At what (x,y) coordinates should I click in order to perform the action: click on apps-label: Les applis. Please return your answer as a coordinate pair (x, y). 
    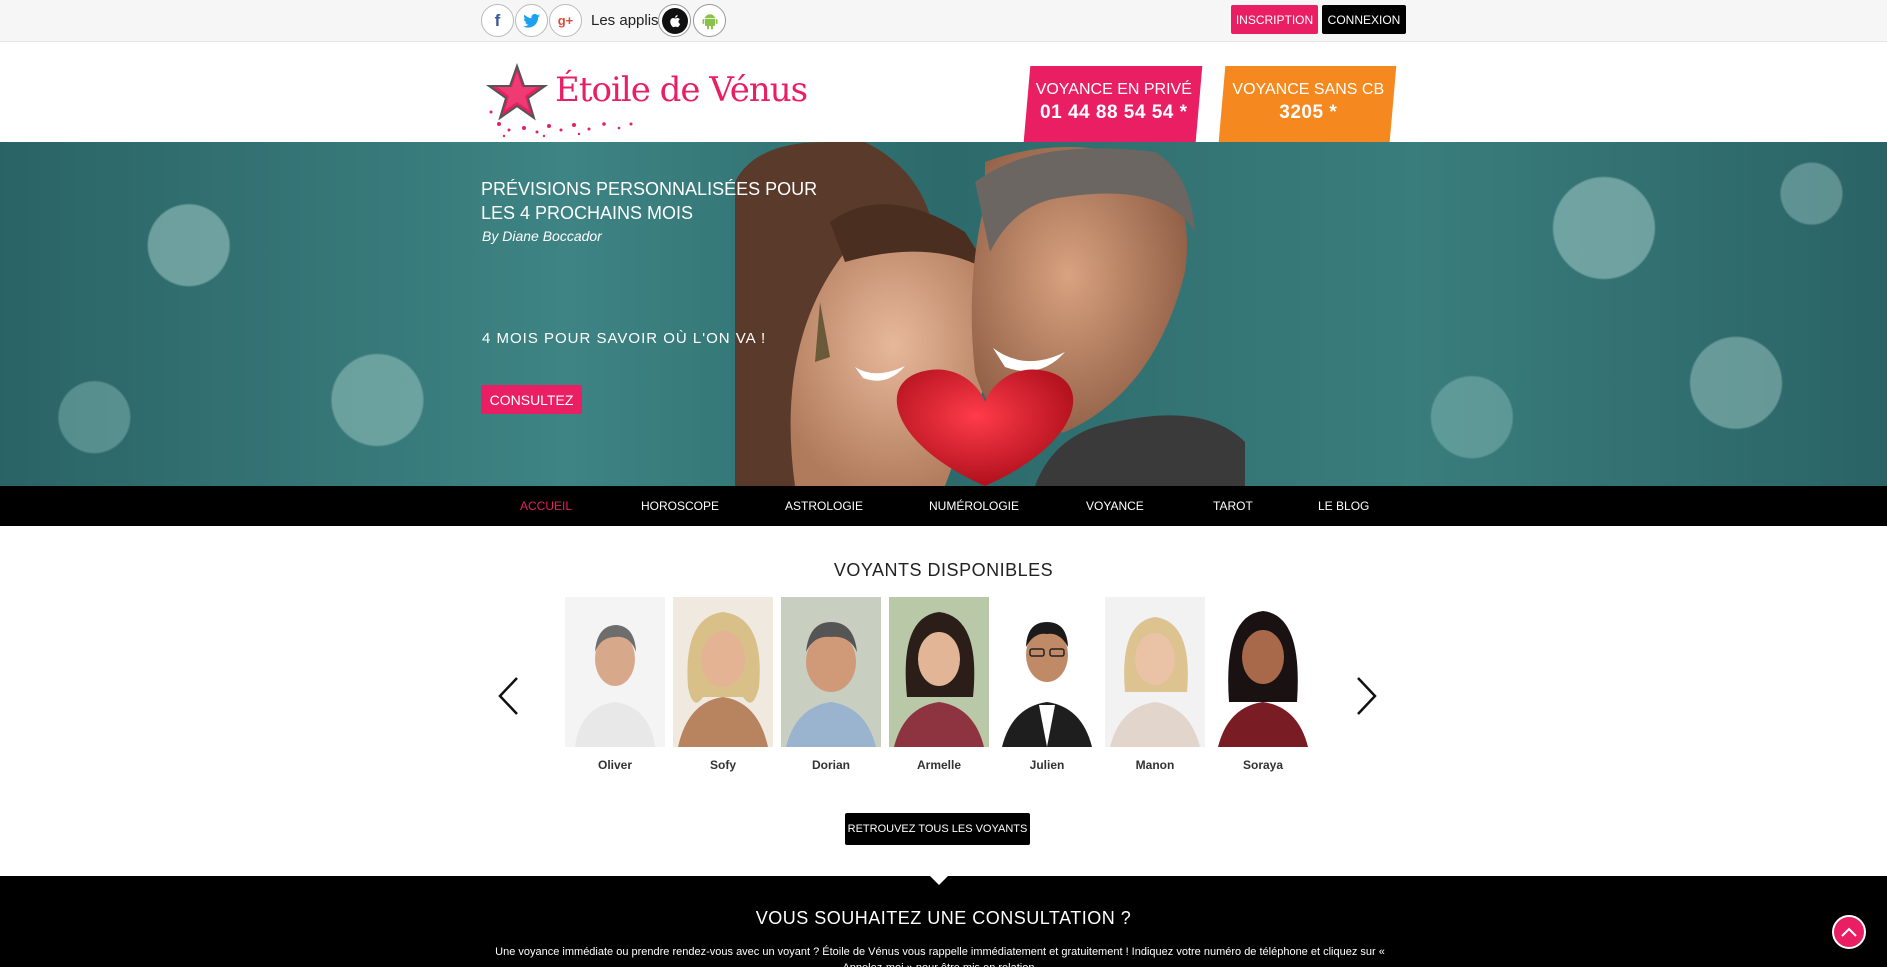
    Looking at the image, I should click on (625, 20).